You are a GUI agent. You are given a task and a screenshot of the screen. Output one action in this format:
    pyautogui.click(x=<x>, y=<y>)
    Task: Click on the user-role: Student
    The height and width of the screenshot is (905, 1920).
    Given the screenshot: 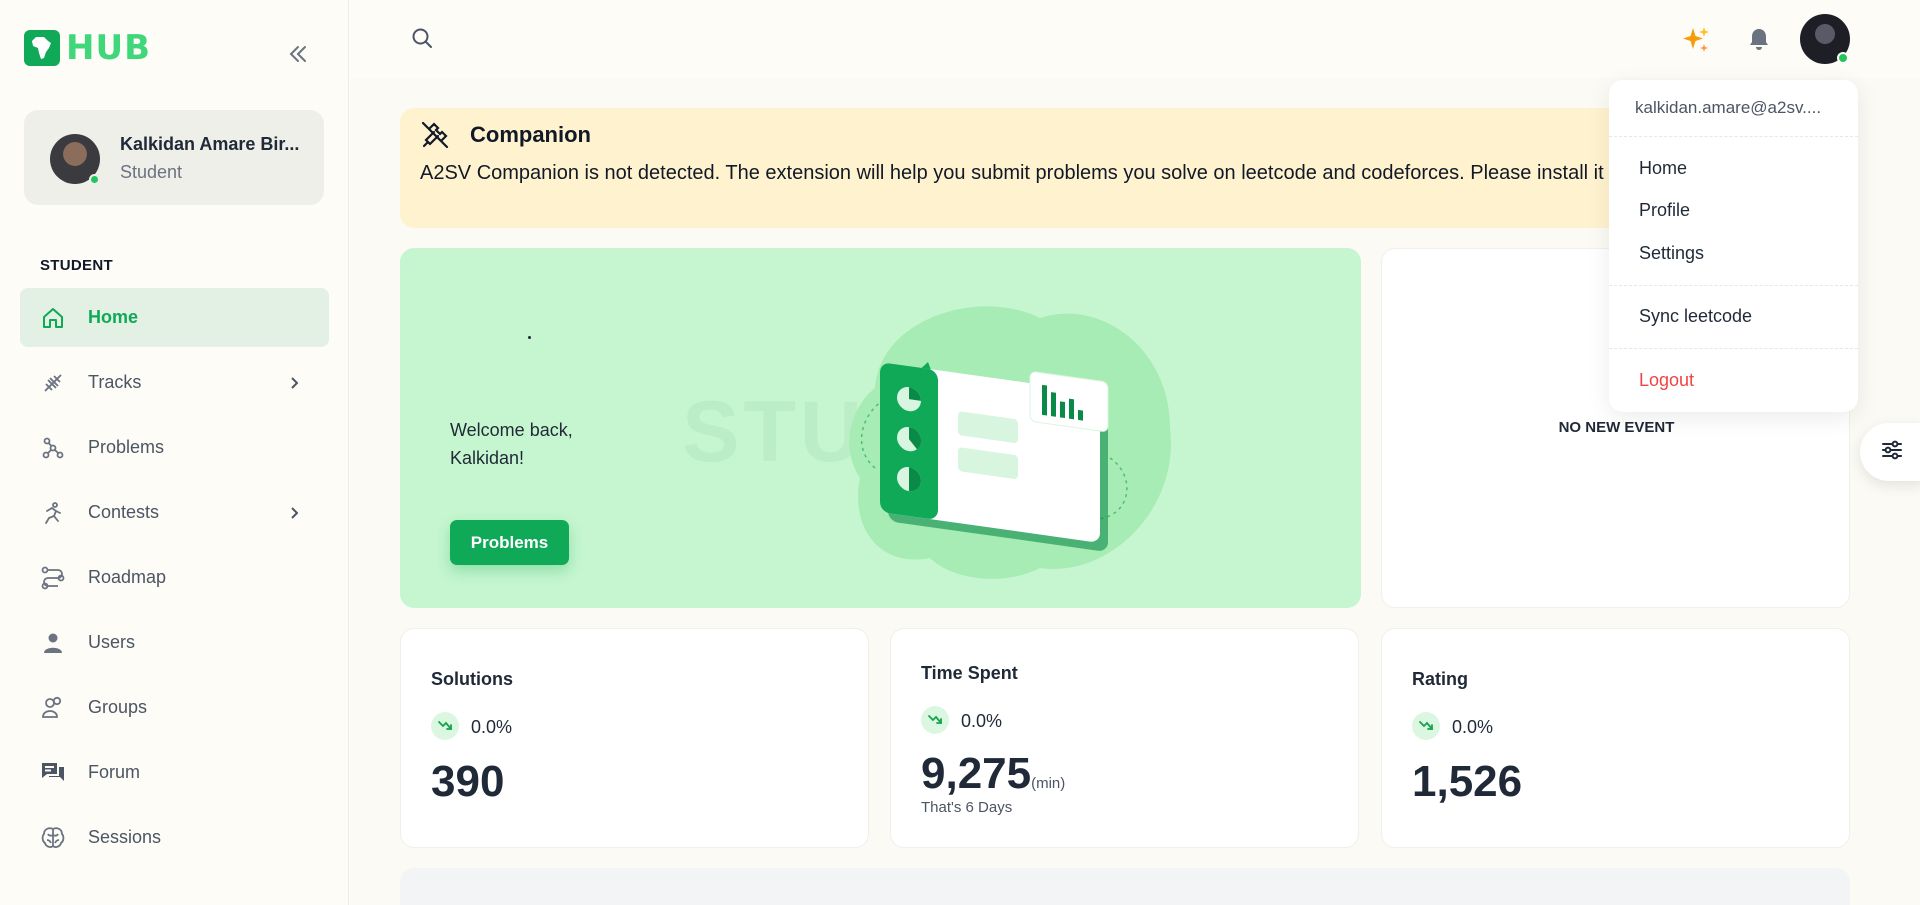 What is the action you would take?
    pyautogui.click(x=151, y=172)
    